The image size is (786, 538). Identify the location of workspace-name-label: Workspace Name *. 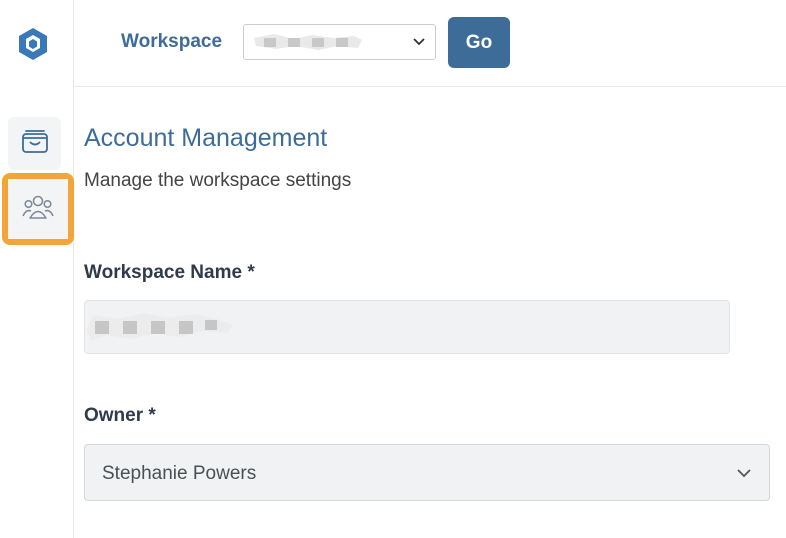
(169, 272).